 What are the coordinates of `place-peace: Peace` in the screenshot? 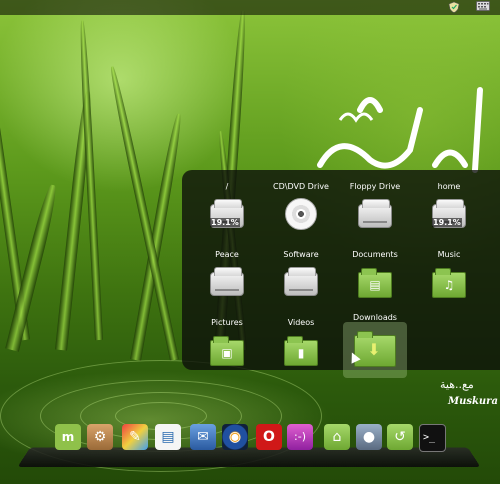 It's located at (227, 273).